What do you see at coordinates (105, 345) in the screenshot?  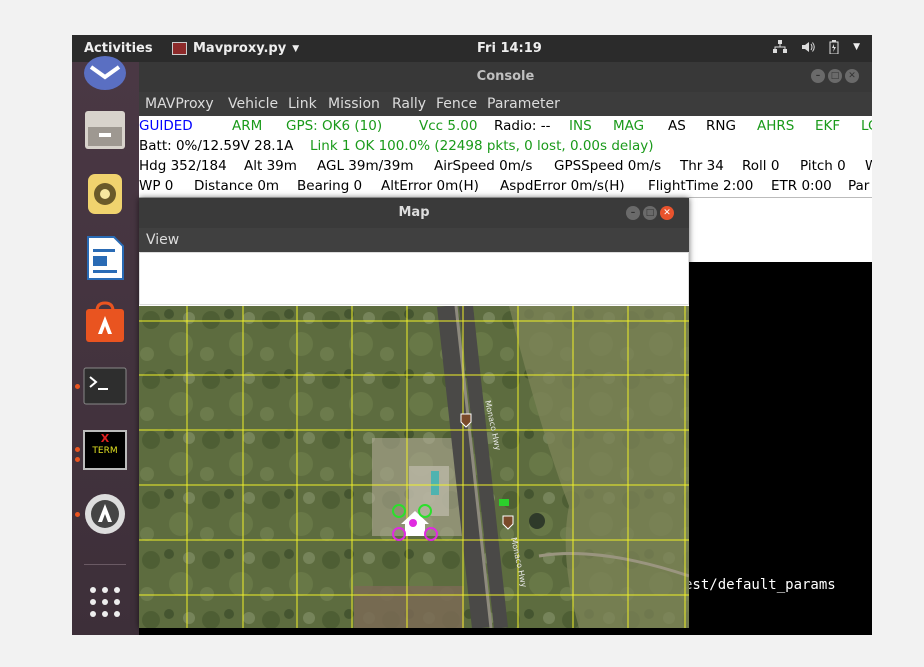 I see `dock: X TERM` at bounding box center [105, 345].